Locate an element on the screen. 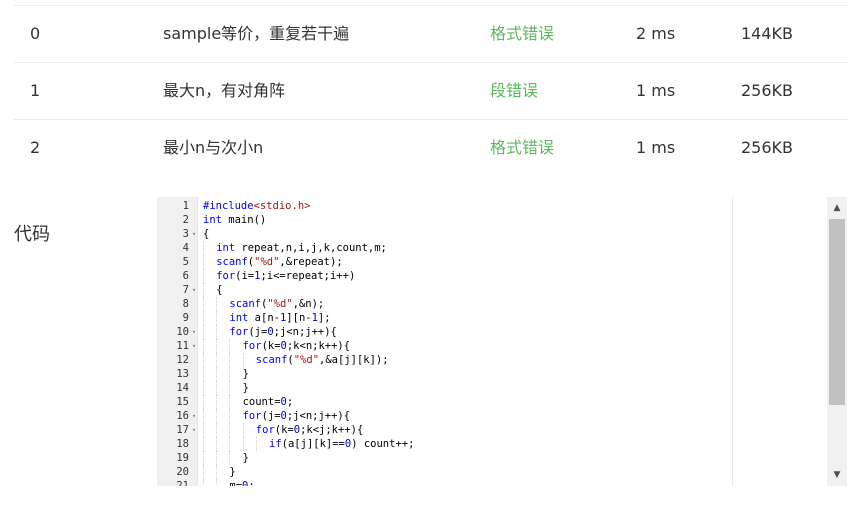  line-number: 14 is located at coordinates (182, 388).